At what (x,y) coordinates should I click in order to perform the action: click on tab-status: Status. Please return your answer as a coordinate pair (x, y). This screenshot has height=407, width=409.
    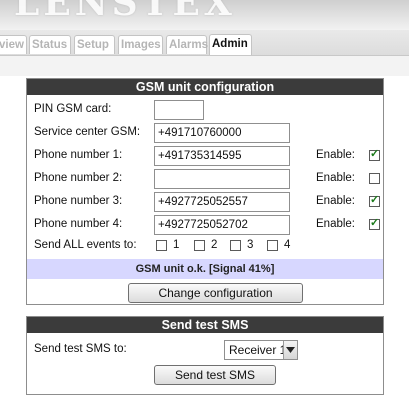
    Looking at the image, I should click on (50, 44).